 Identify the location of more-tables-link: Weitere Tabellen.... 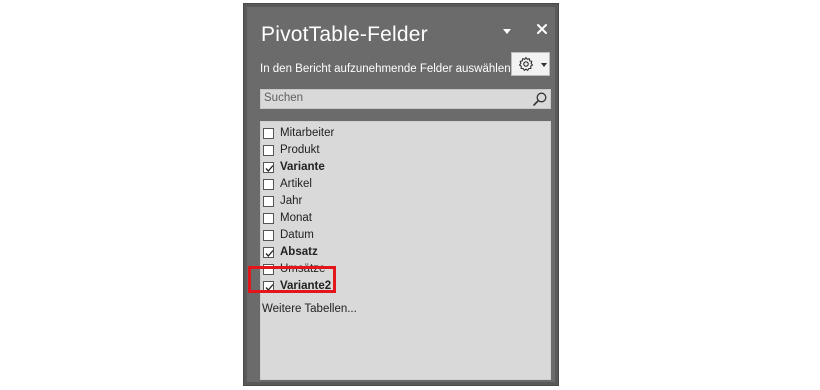
(309, 309).